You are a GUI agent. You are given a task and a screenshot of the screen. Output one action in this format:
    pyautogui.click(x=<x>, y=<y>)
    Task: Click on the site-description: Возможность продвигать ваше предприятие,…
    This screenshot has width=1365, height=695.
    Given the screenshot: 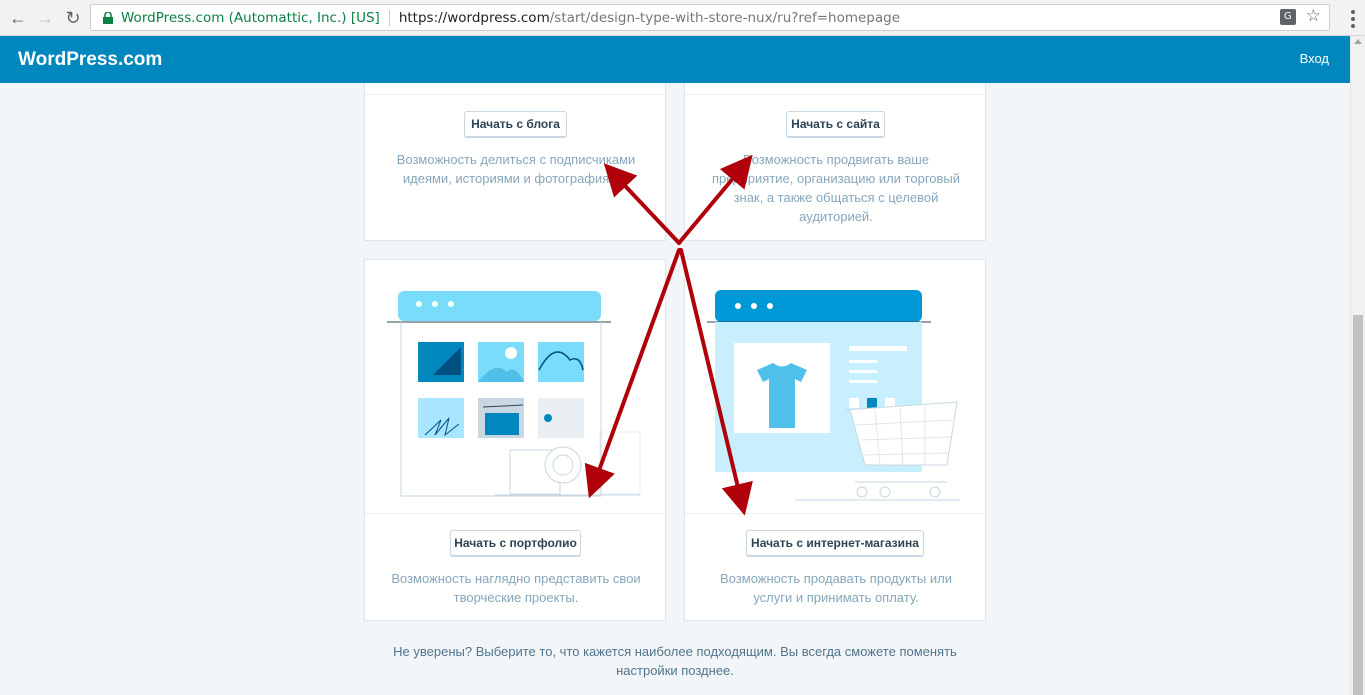 What is the action you would take?
    pyautogui.click(x=836, y=188)
    